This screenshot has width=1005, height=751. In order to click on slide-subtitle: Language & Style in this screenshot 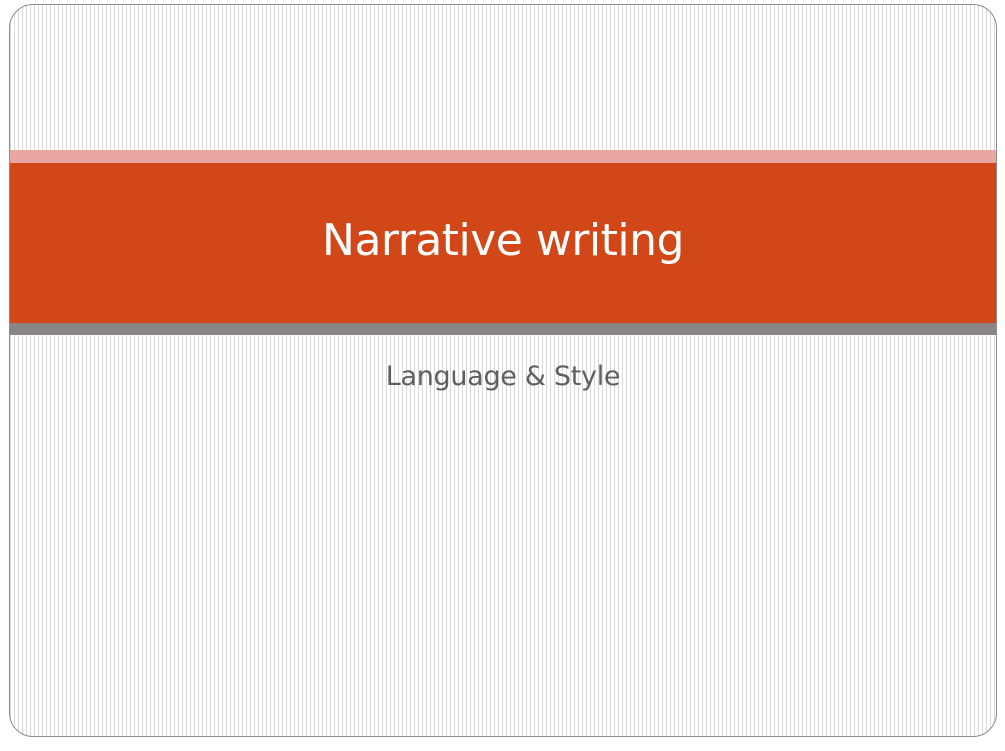, I will do `click(503, 377)`.